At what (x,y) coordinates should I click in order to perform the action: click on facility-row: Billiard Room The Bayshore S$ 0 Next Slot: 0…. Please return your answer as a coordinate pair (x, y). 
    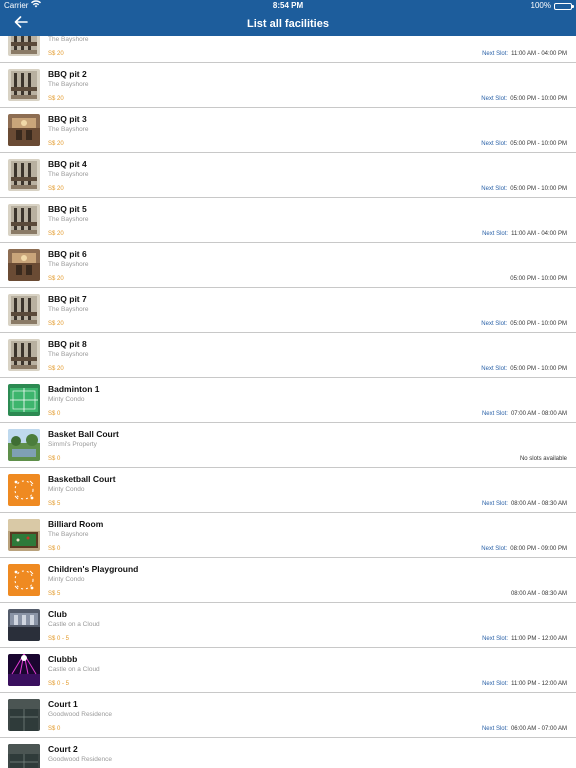
    Looking at the image, I should click on (288, 535).